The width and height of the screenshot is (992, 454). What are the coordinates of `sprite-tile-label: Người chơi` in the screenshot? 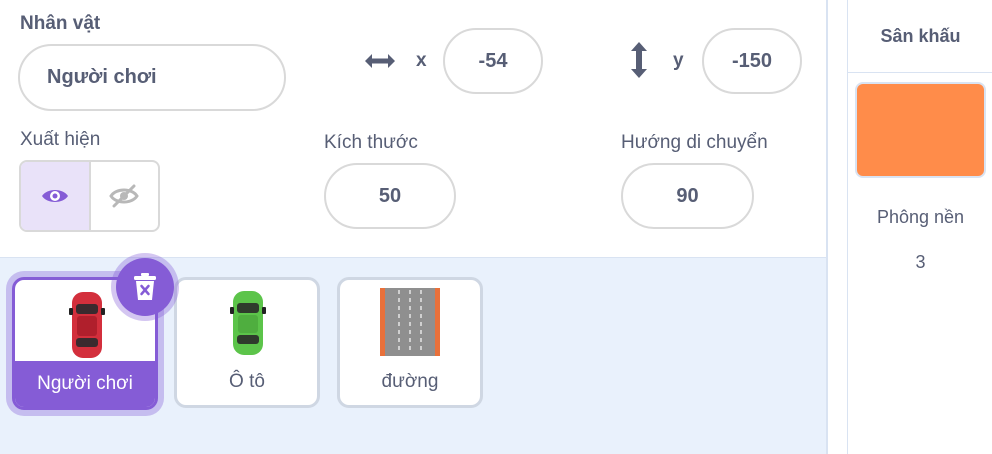 It's located at (85, 384).